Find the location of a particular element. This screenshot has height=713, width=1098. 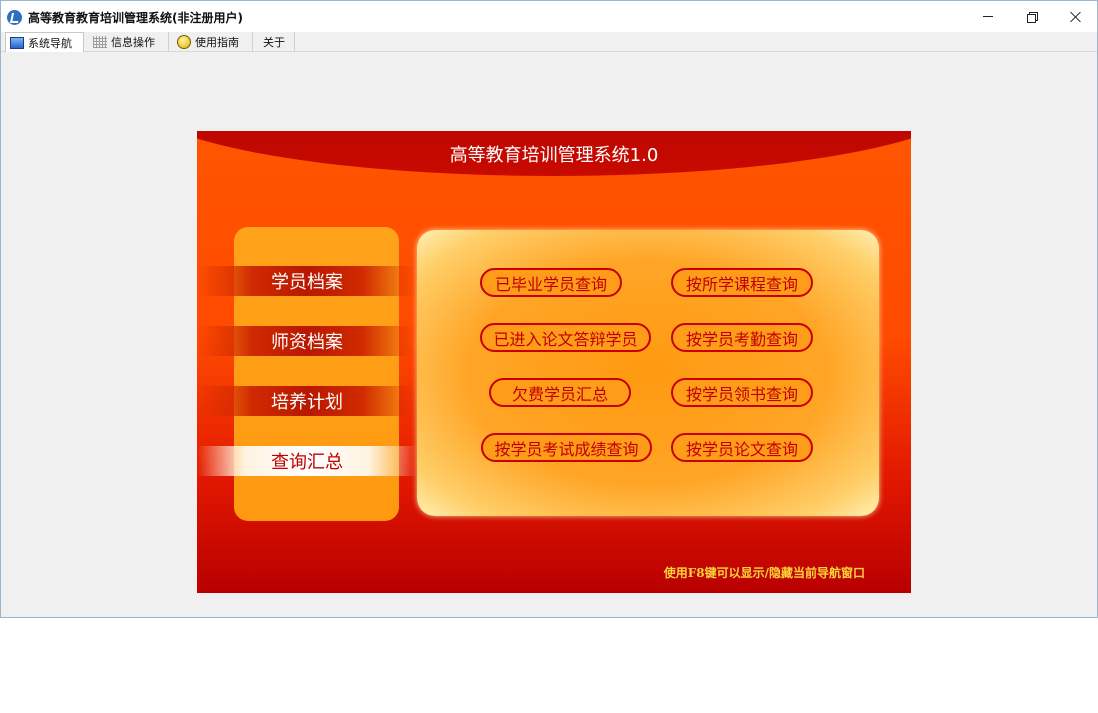

tab-strip: 系统导航 信息操作 使用指南 关于 is located at coordinates (549, 42).